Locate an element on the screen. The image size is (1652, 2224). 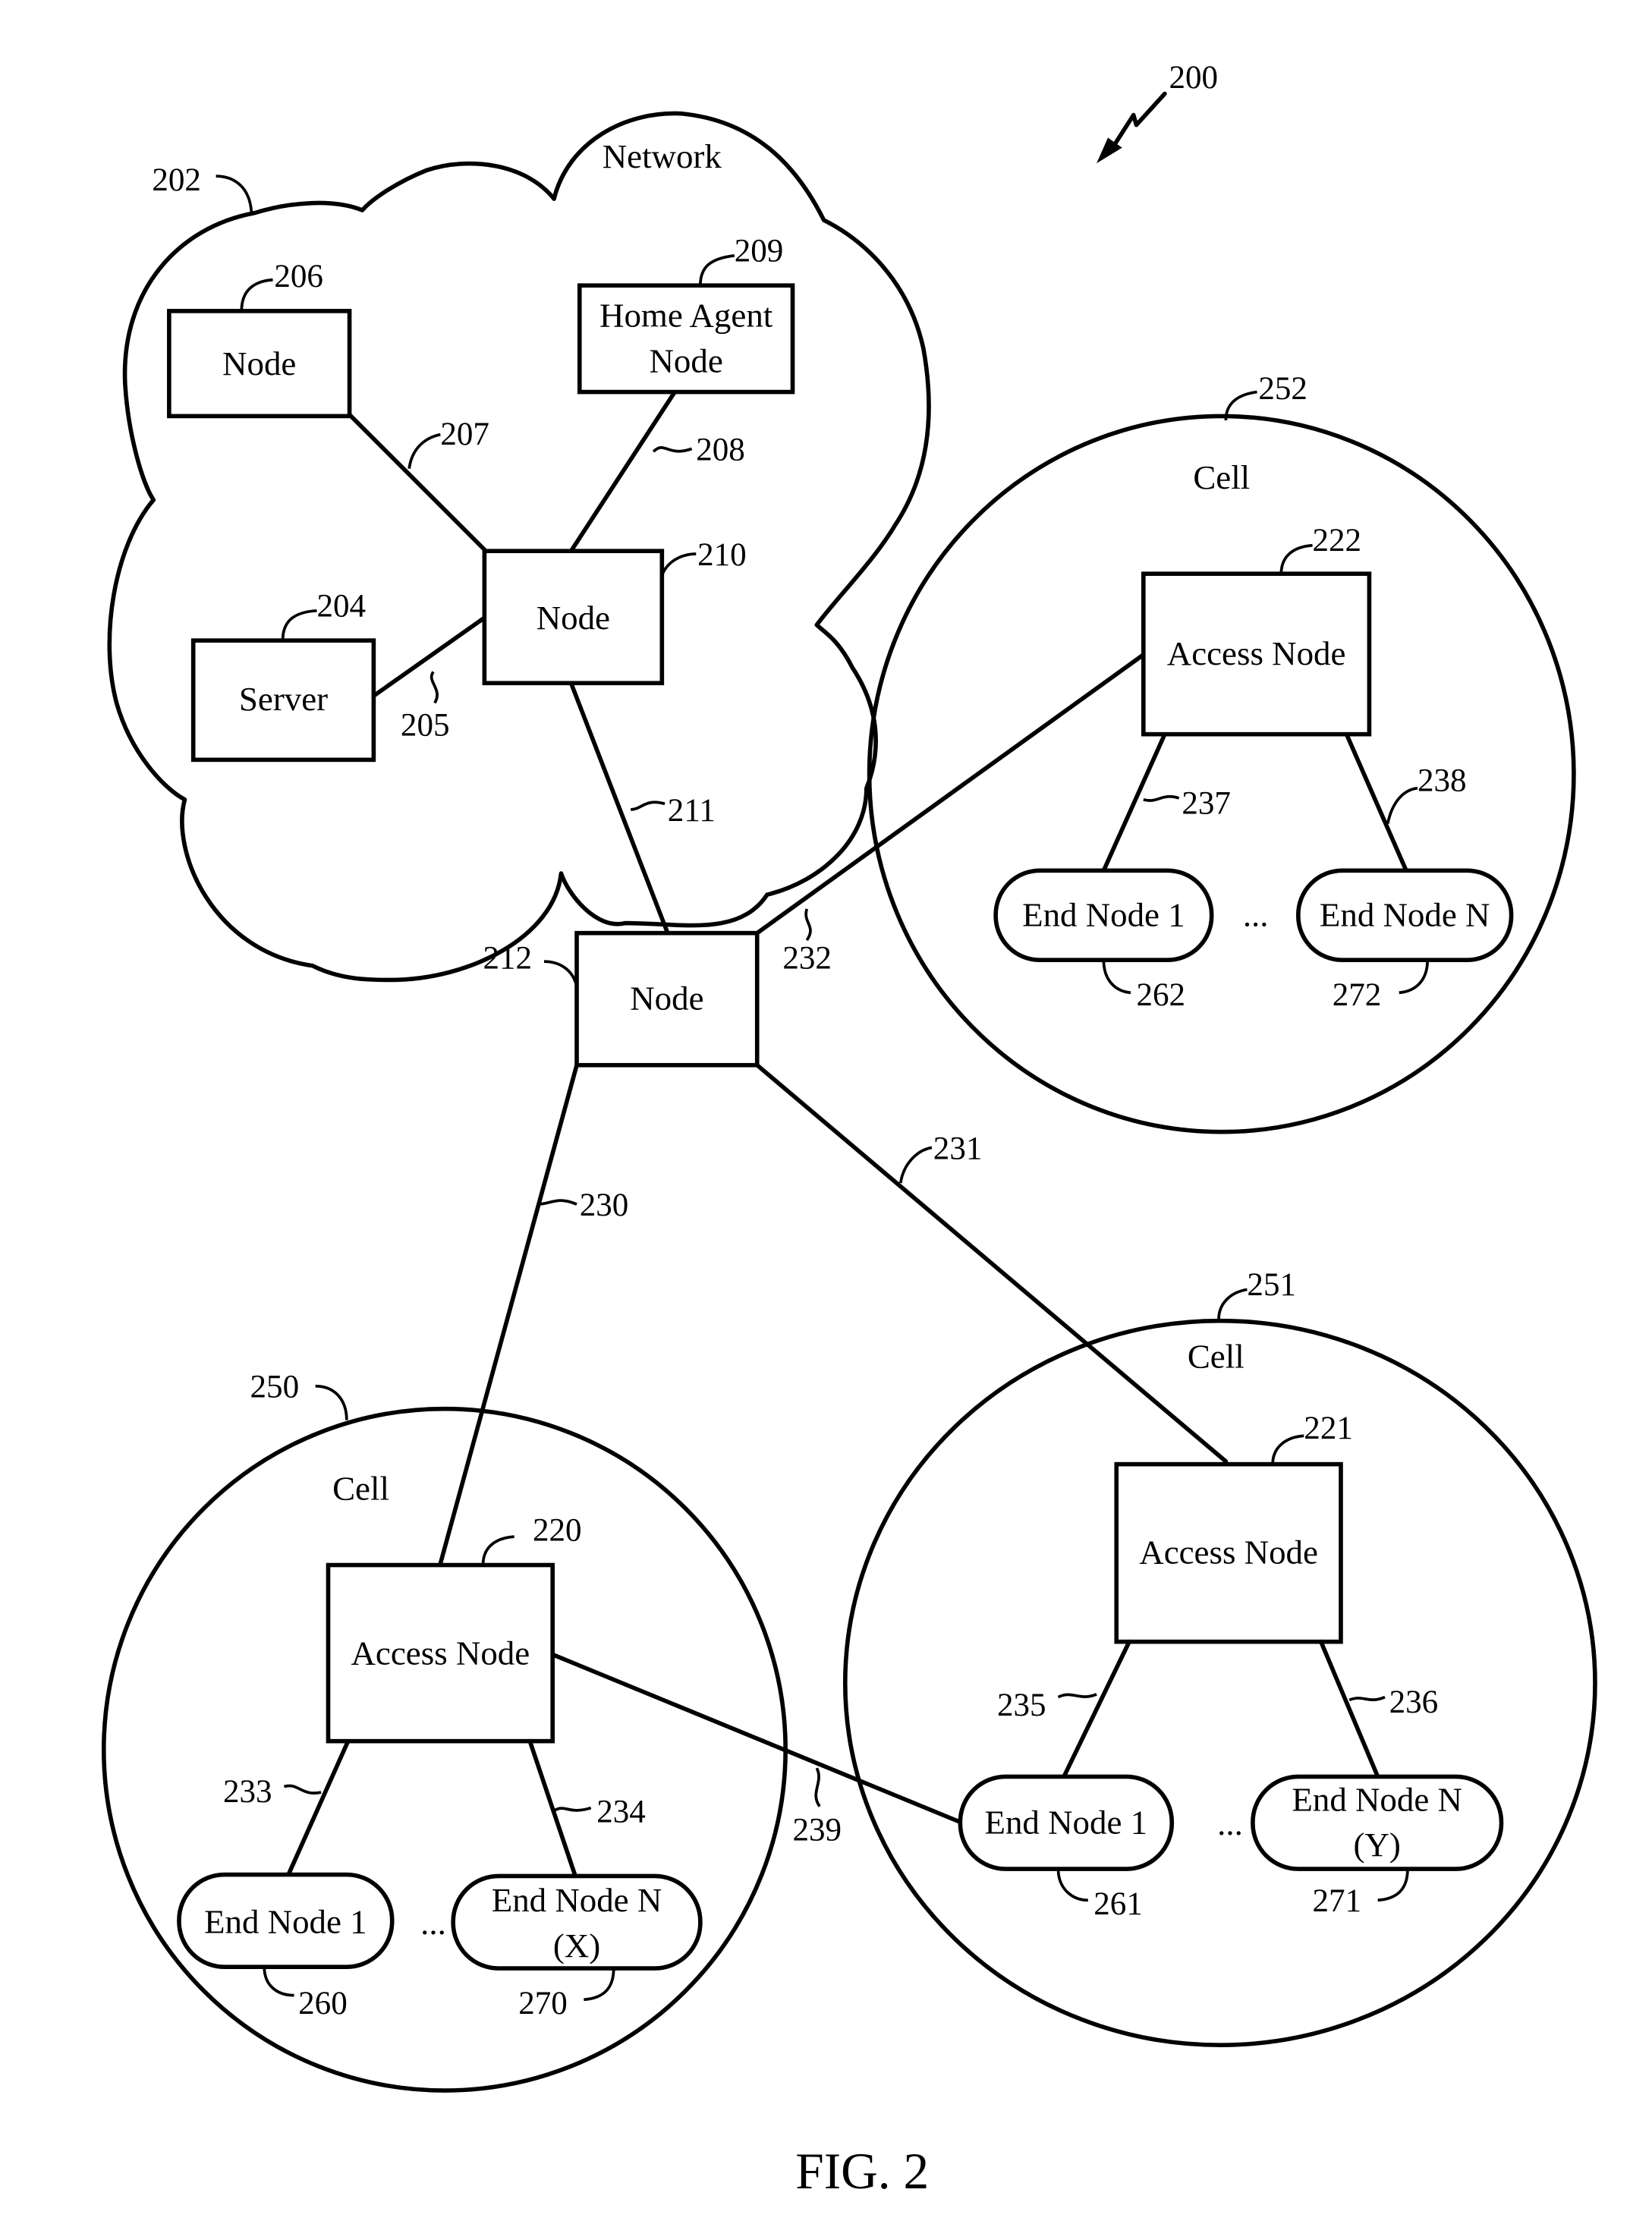
link-230-leader is located at coordinates (557, 1202).